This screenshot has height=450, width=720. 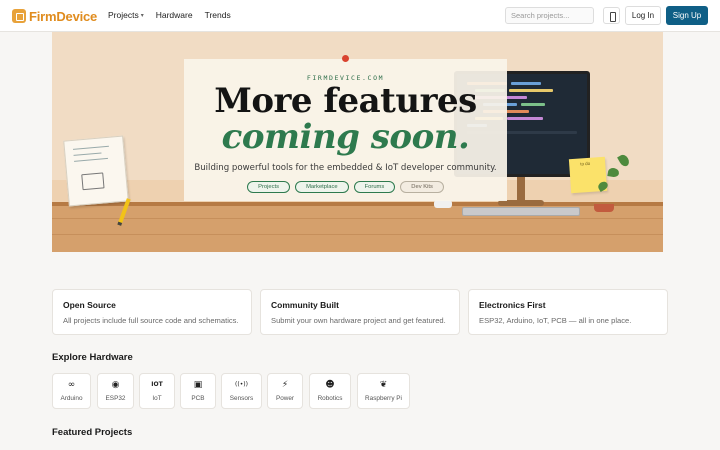 I want to click on hardware-tile-power: ⚡ Power, so click(x=285, y=391).